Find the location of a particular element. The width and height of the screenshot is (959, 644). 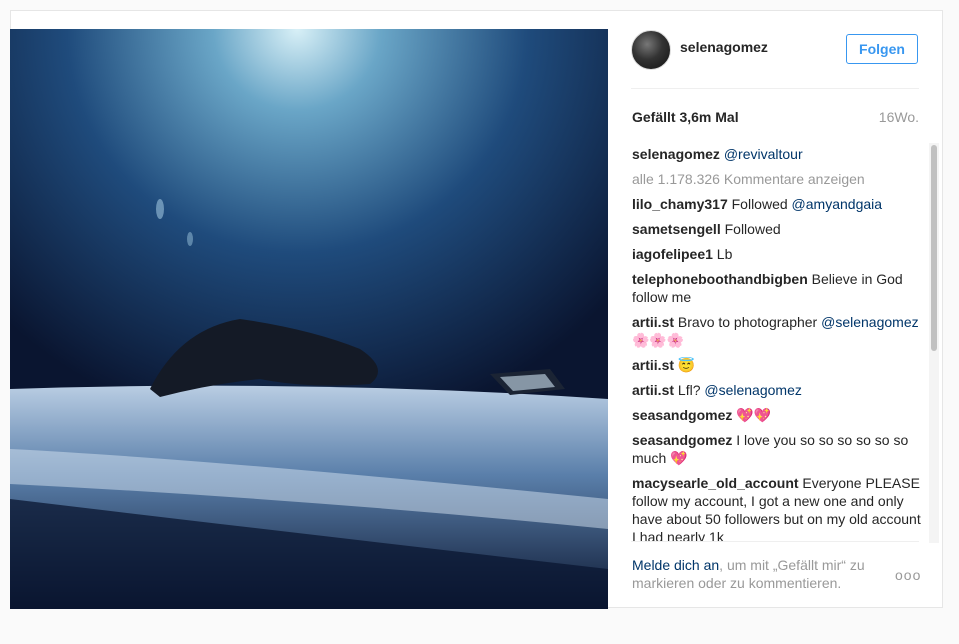

comment-text: Lfl? is located at coordinates (689, 390).